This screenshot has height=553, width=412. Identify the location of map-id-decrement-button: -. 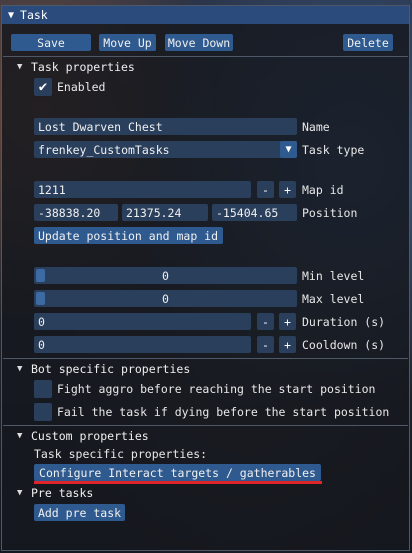
(265, 189).